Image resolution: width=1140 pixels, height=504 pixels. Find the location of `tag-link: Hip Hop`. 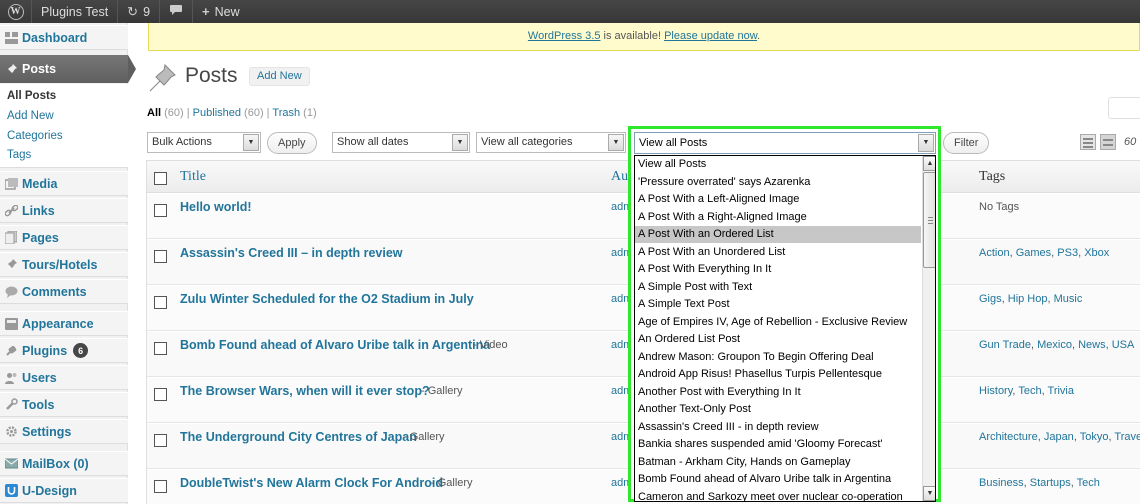

tag-link: Hip Hop is located at coordinates (1028, 299).